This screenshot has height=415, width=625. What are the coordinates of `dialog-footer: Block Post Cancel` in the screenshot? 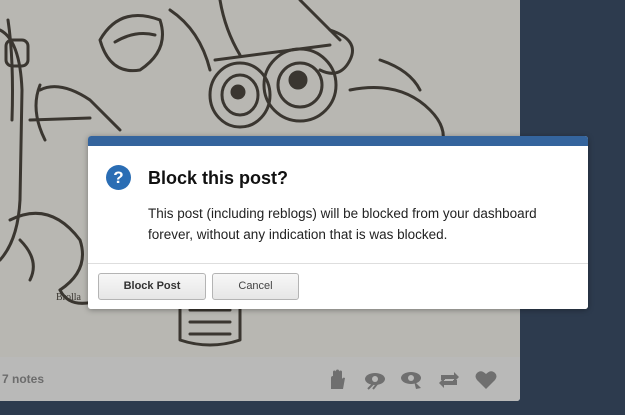 It's located at (338, 286).